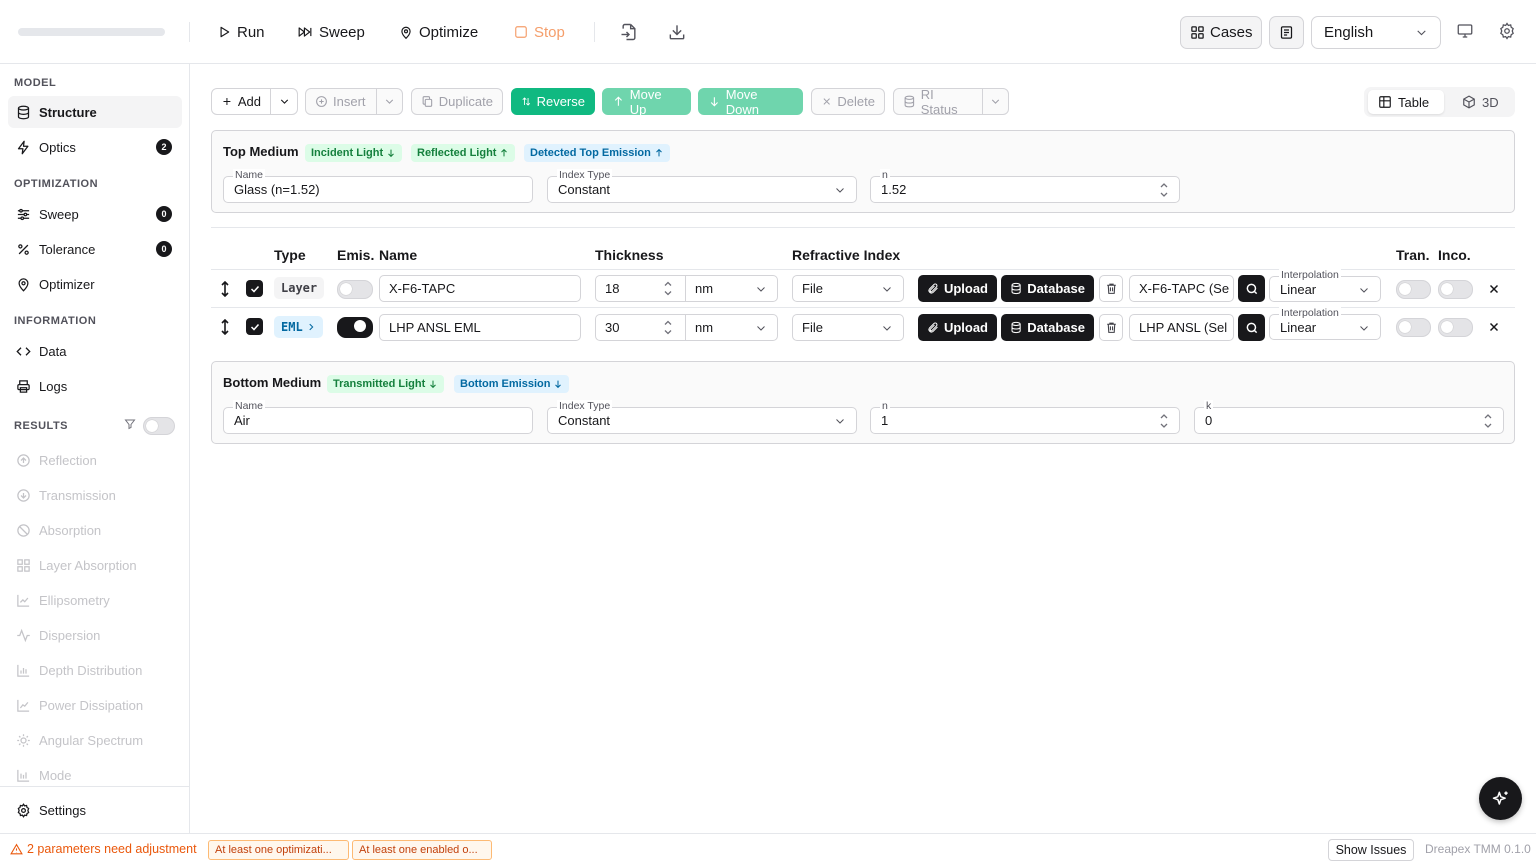 This screenshot has height=864, width=1536. I want to click on view-3d-tab: 3D, so click(1481, 102).